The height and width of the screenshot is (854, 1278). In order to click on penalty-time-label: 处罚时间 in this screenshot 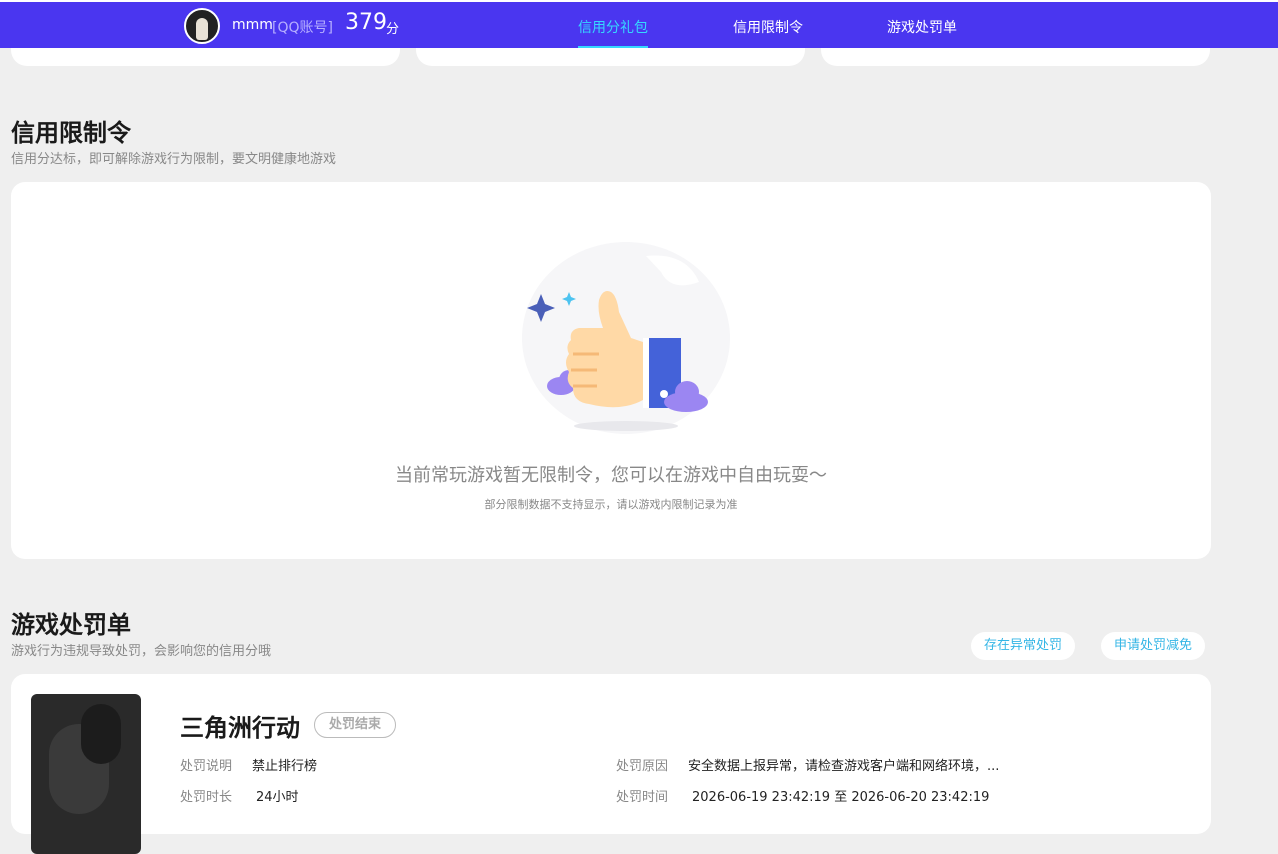, I will do `click(642, 797)`.